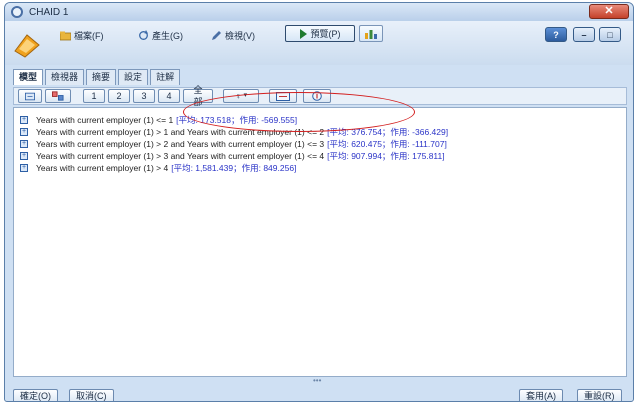 Image resolution: width=640 pixels, height=407 pixels. I want to click on minimize-button: –, so click(584, 34).